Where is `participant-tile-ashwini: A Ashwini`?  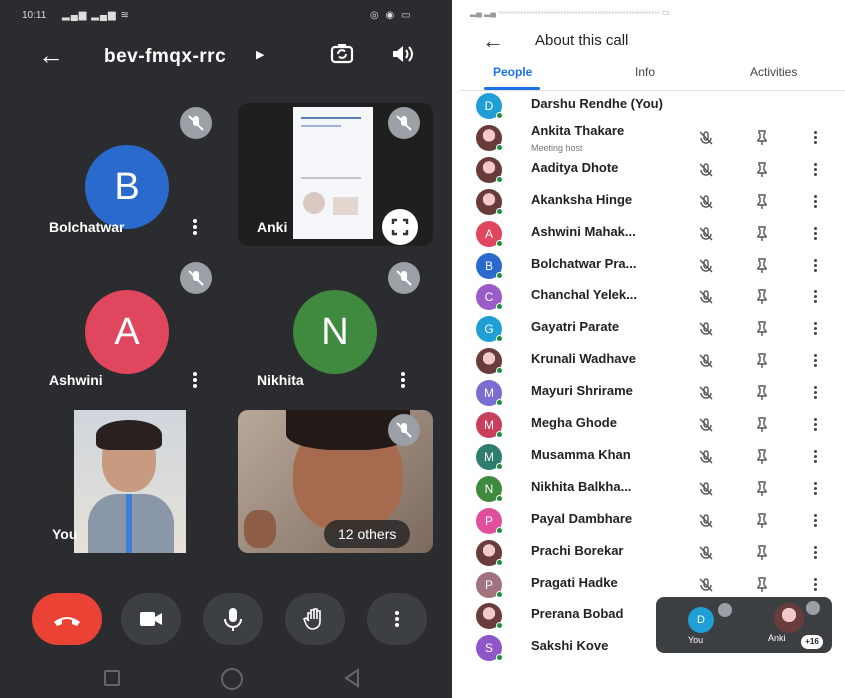
participant-tile-ashwini: A Ashwini is located at coordinates (127, 329).